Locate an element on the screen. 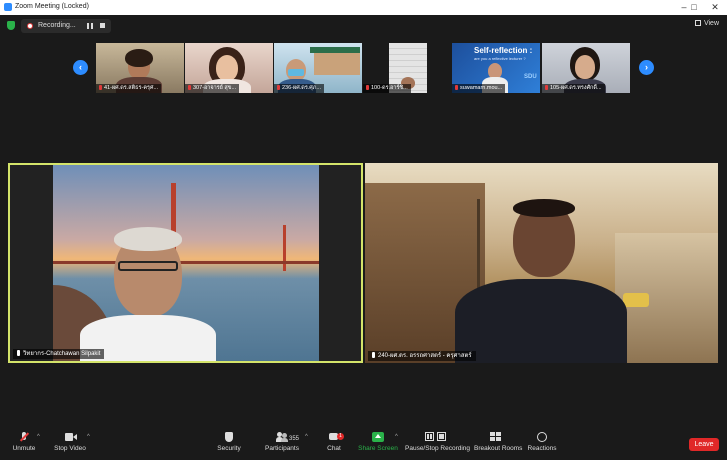 Image resolution: width=727 pixels, height=460 pixels. participants-button: Participants is located at coordinates (282, 442).